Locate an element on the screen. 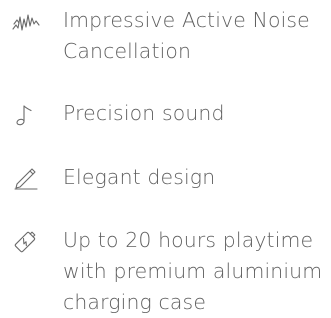  feature-label-line: charging case is located at coordinates (135, 302).